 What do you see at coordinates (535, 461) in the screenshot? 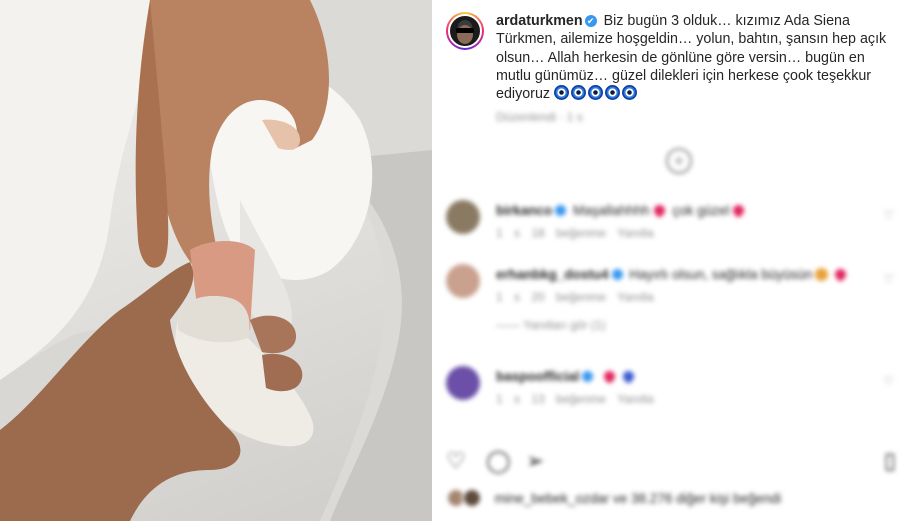
I see `paper-plane-icon: ➢` at bounding box center [535, 461].